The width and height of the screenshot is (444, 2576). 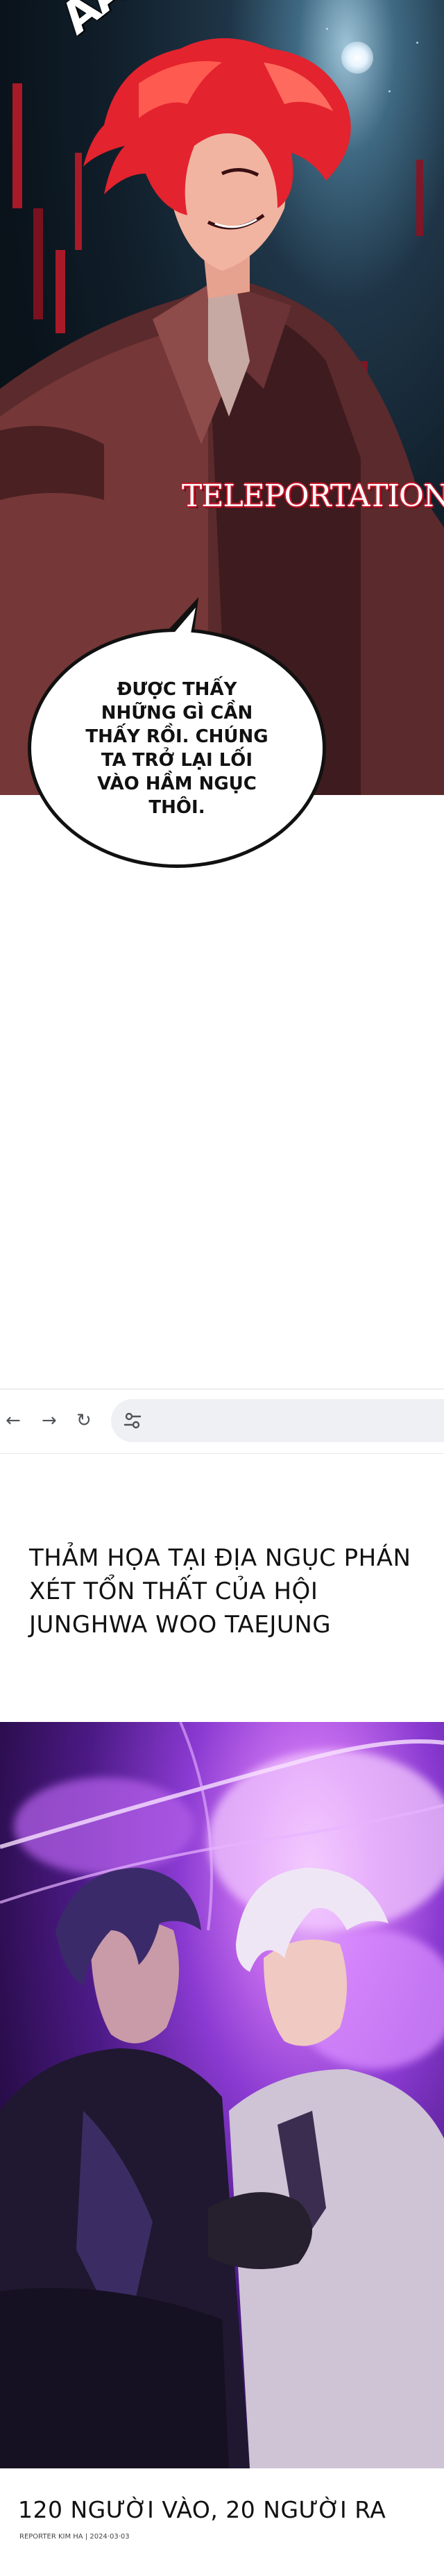 What do you see at coordinates (202, 2509) in the screenshot?
I see `news-subheadline: 120 NGƯỜI VÀO, 20 NGƯỜI RA` at bounding box center [202, 2509].